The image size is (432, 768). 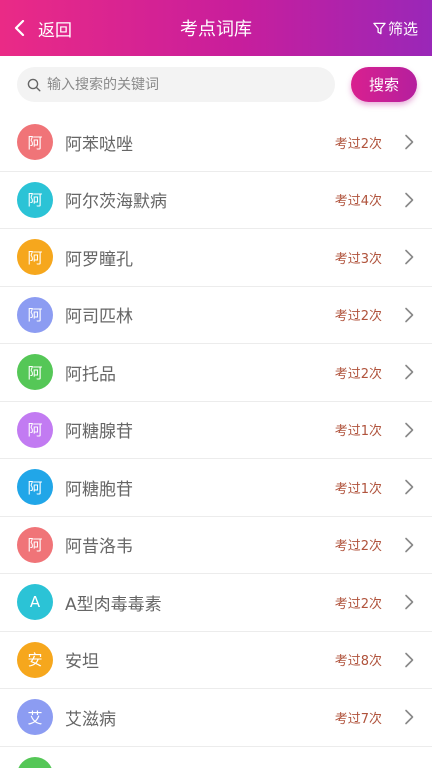 I want to click on filter-icon, so click(x=379, y=28).